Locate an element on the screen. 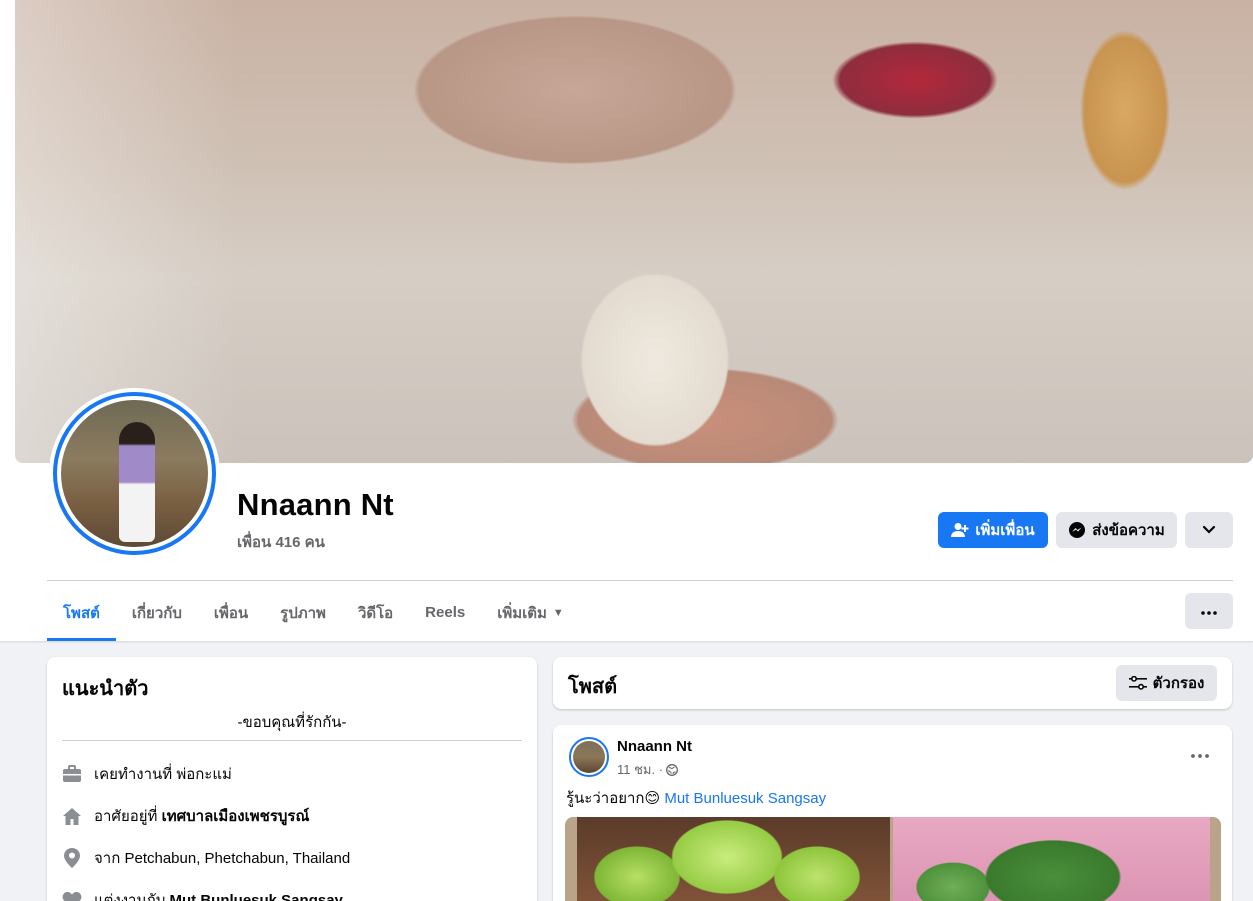 Image resolution: width=1253 pixels, height=901 pixels. friends-count: เพื่อน 416 คน is located at coordinates (281, 542).